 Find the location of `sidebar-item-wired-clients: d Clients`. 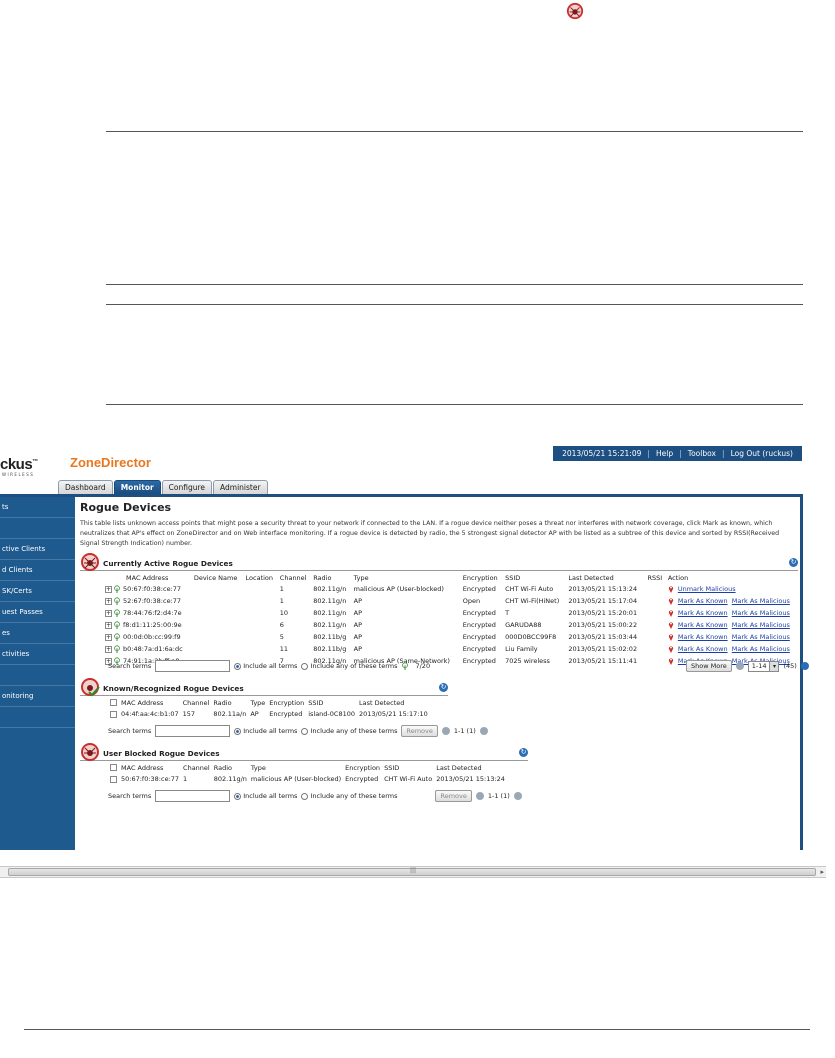

sidebar-item-wired-clients: d Clients is located at coordinates (37, 570).